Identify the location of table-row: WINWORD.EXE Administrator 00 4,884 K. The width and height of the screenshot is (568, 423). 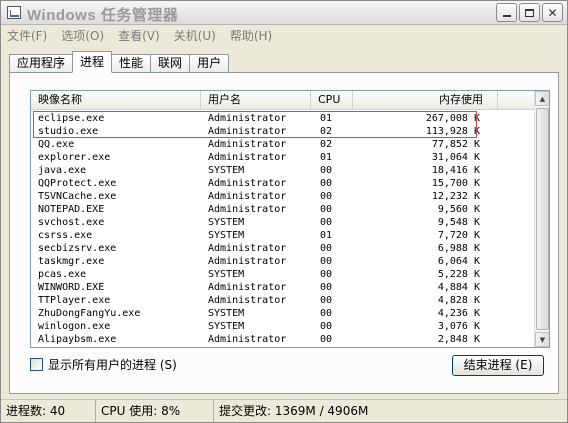
(283, 287).